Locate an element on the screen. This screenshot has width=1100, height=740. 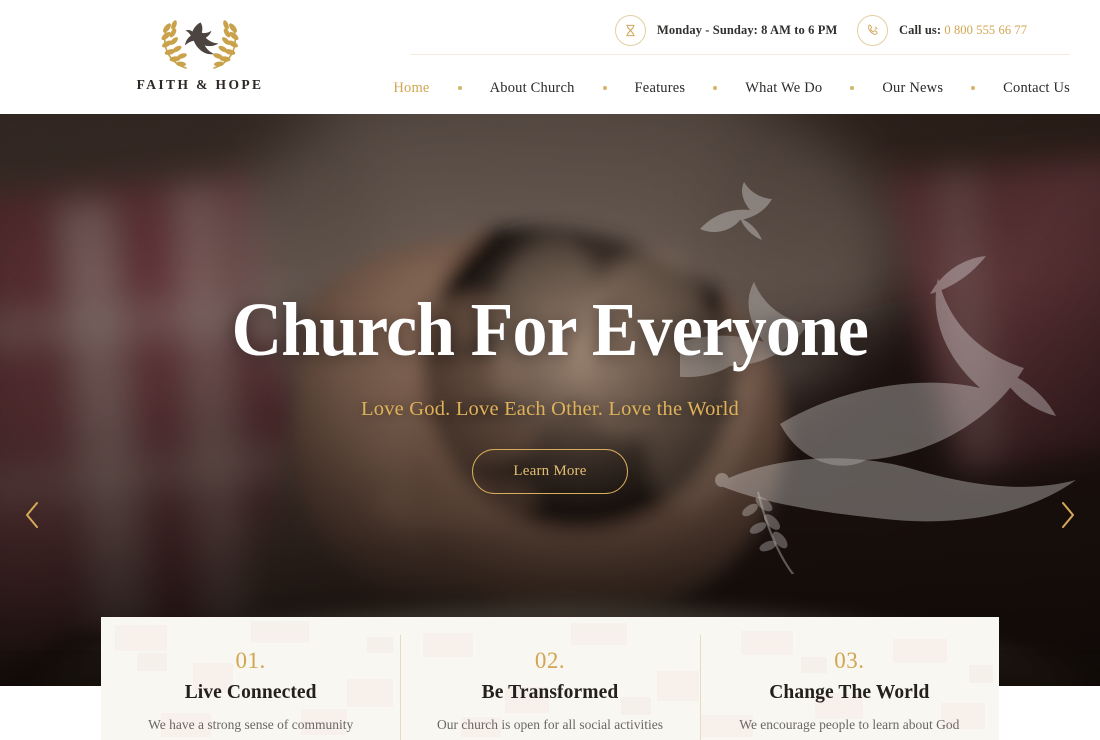
feature-number: 02. is located at coordinates (550, 660).